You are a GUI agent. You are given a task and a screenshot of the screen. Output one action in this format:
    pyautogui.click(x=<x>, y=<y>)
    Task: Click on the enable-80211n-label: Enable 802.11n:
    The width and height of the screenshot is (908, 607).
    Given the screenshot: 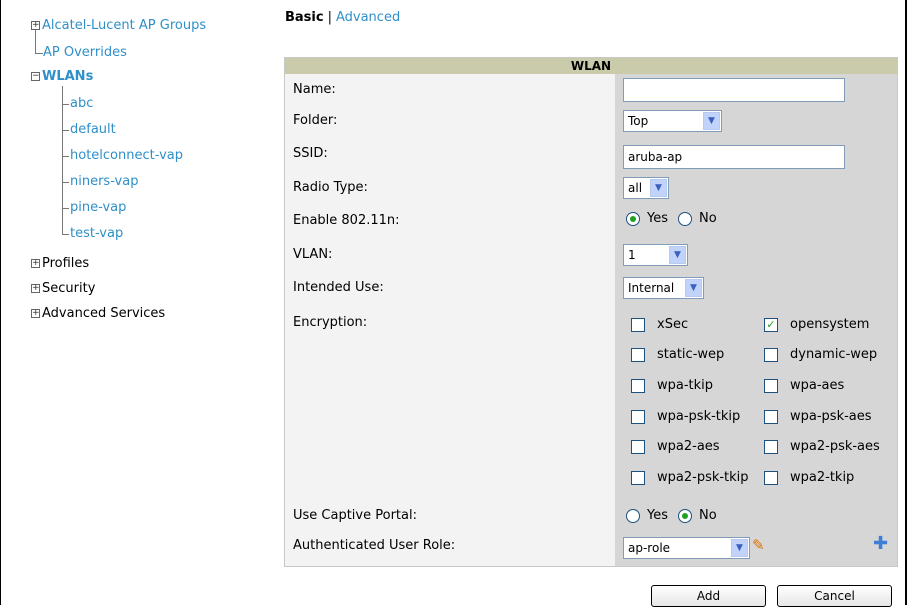 What is the action you would take?
    pyautogui.click(x=346, y=220)
    